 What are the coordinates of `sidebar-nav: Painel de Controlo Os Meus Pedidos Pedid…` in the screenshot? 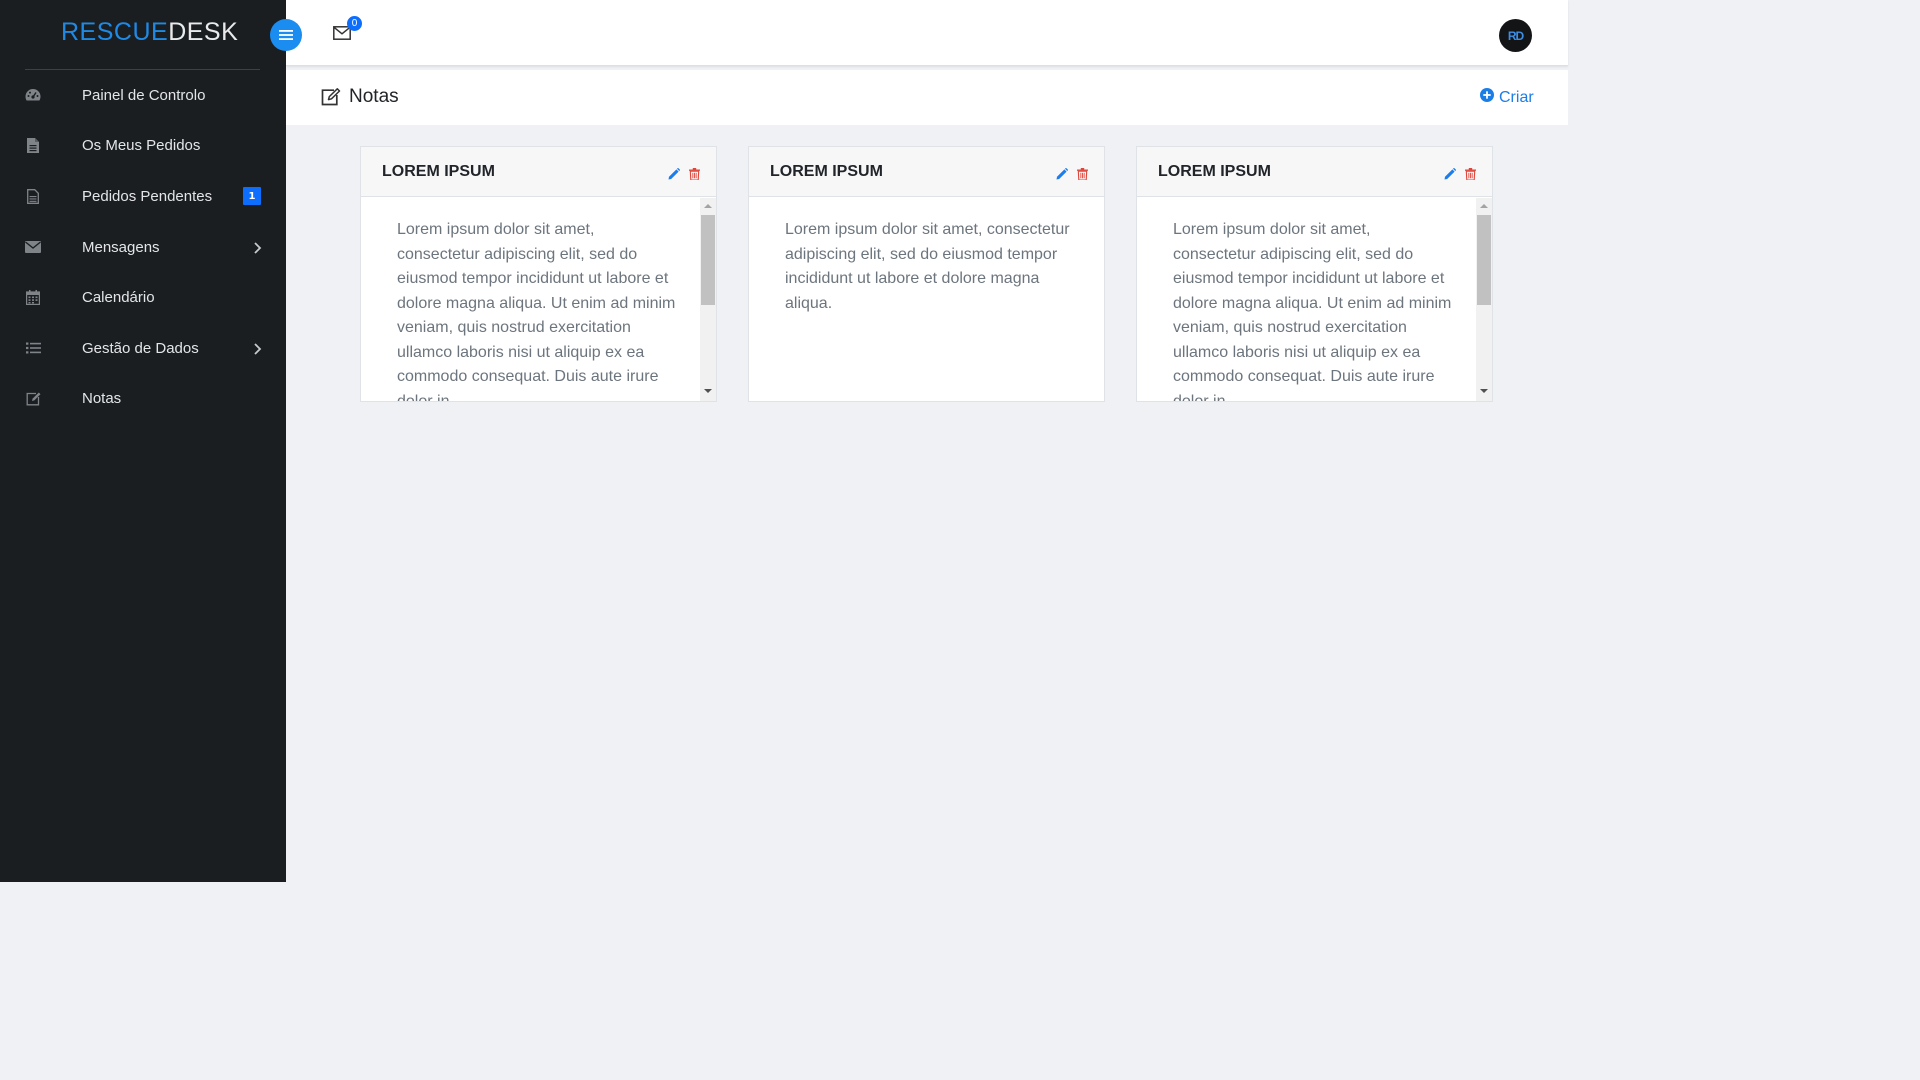 It's located at (143, 247).